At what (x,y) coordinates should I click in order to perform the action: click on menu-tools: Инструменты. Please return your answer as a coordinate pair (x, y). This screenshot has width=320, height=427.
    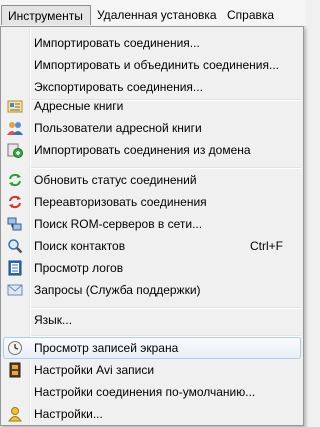
    Looking at the image, I should click on (46, 15).